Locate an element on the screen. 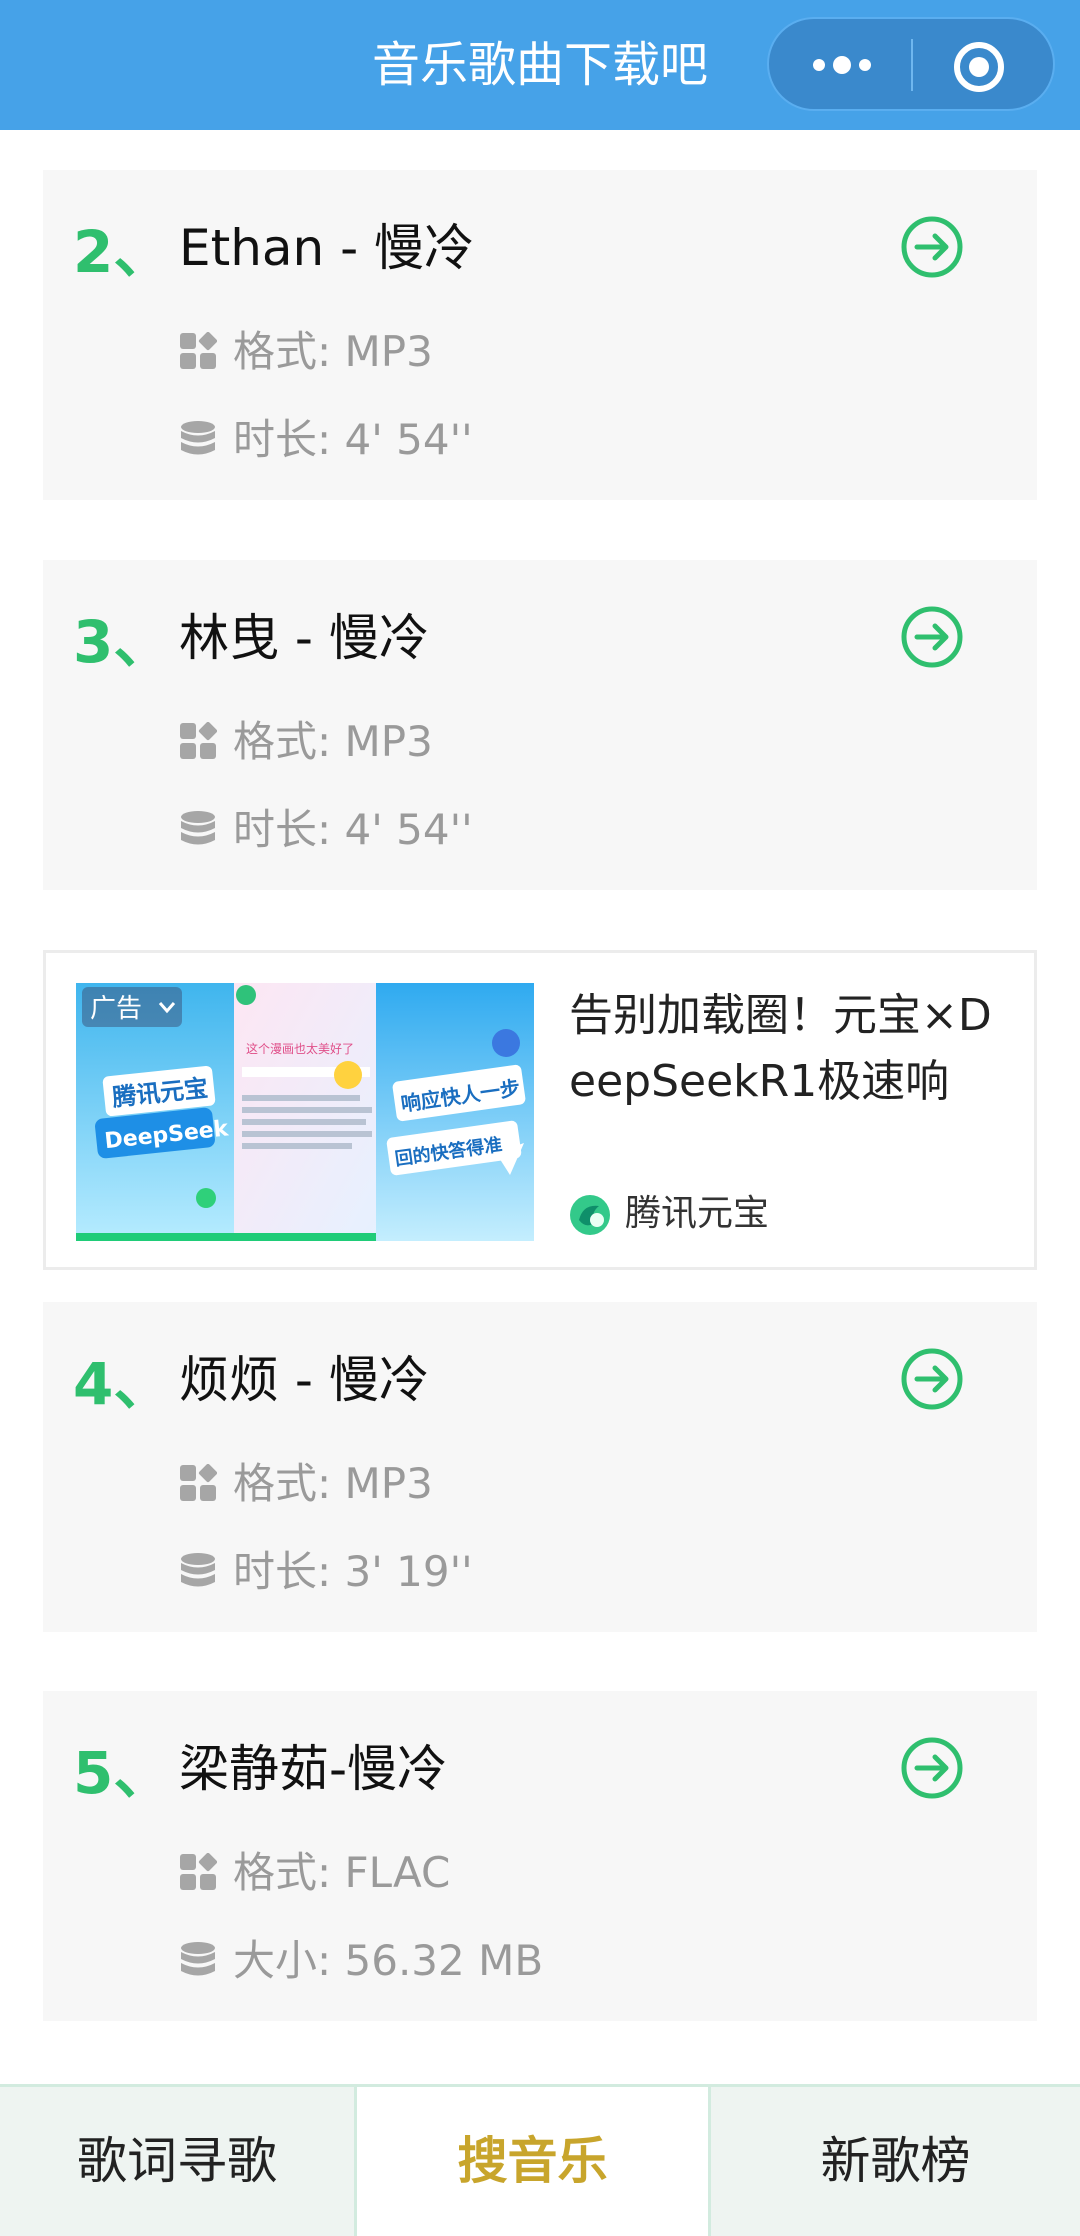 The height and width of the screenshot is (2236, 1080). target-close-icon is located at coordinates (979, 67).